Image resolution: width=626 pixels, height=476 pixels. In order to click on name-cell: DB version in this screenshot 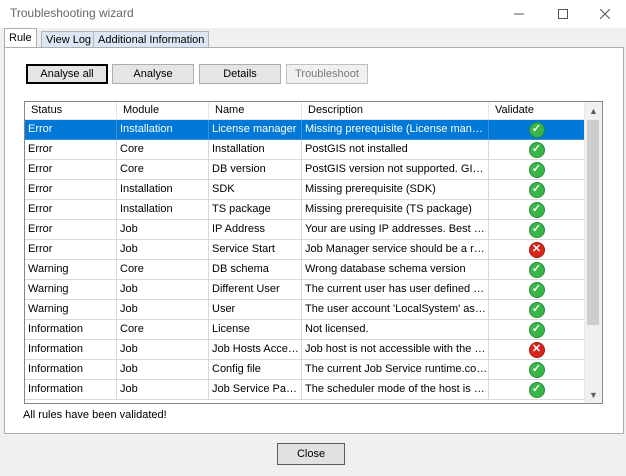, I will do `click(255, 170)`.